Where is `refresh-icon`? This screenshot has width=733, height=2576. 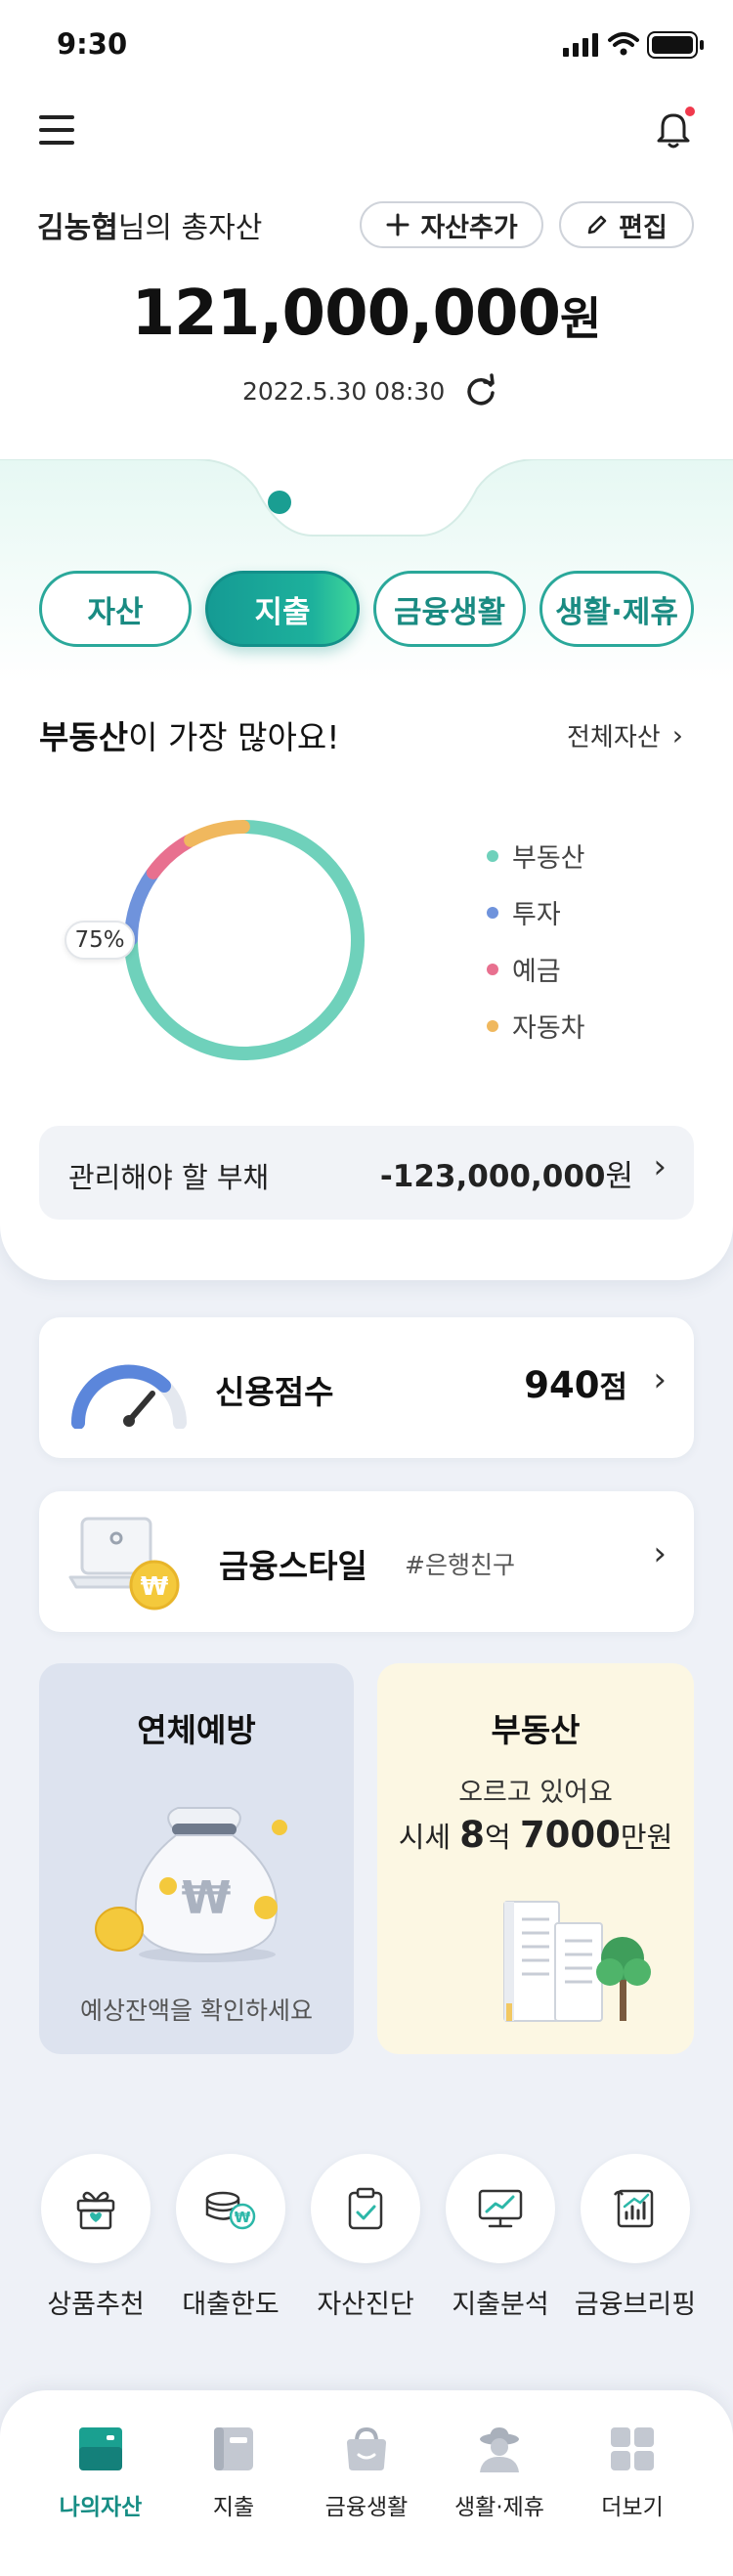 refresh-icon is located at coordinates (480, 391).